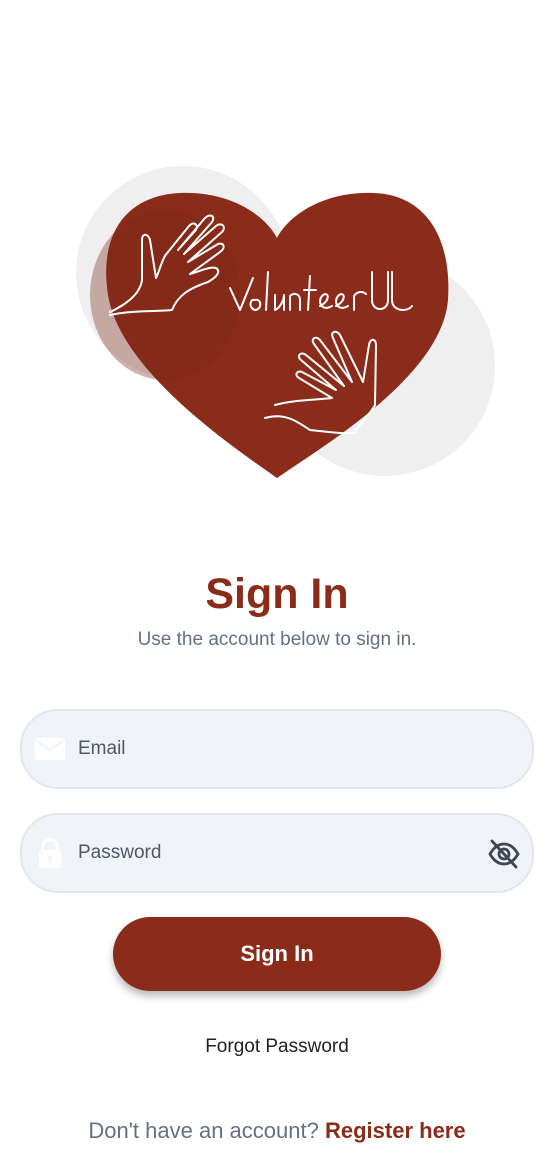 This screenshot has height=1168, width=554. I want to click on register-row: Don't have an account? Register here, so click(277, 1131).